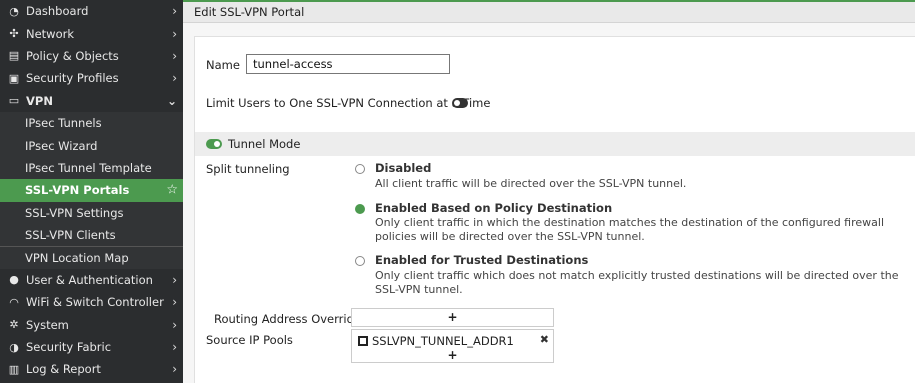  I want to click on sidebar-item-ipsec-wizard: IPsec Wizard, so click(91, 145).